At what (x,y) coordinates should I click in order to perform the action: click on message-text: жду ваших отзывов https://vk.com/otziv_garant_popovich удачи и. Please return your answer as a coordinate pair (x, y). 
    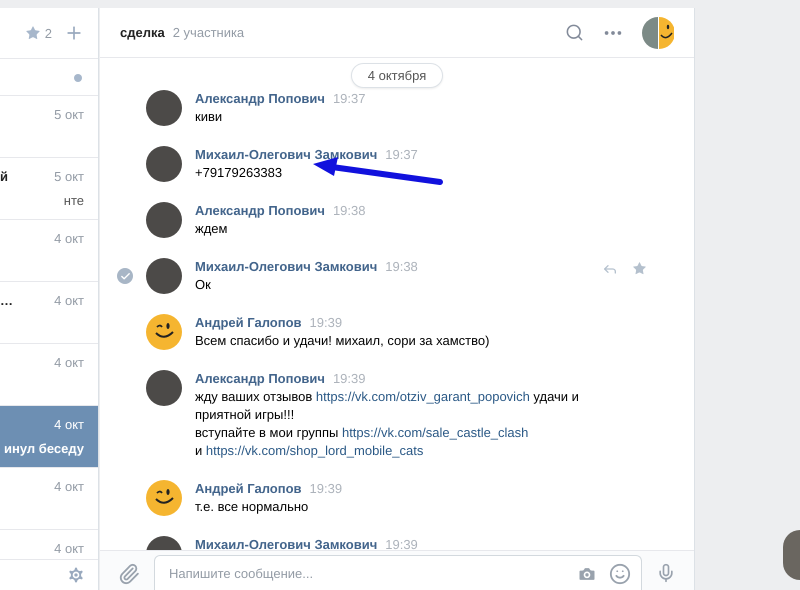
    Looking at the image, I should click on (387, 397).